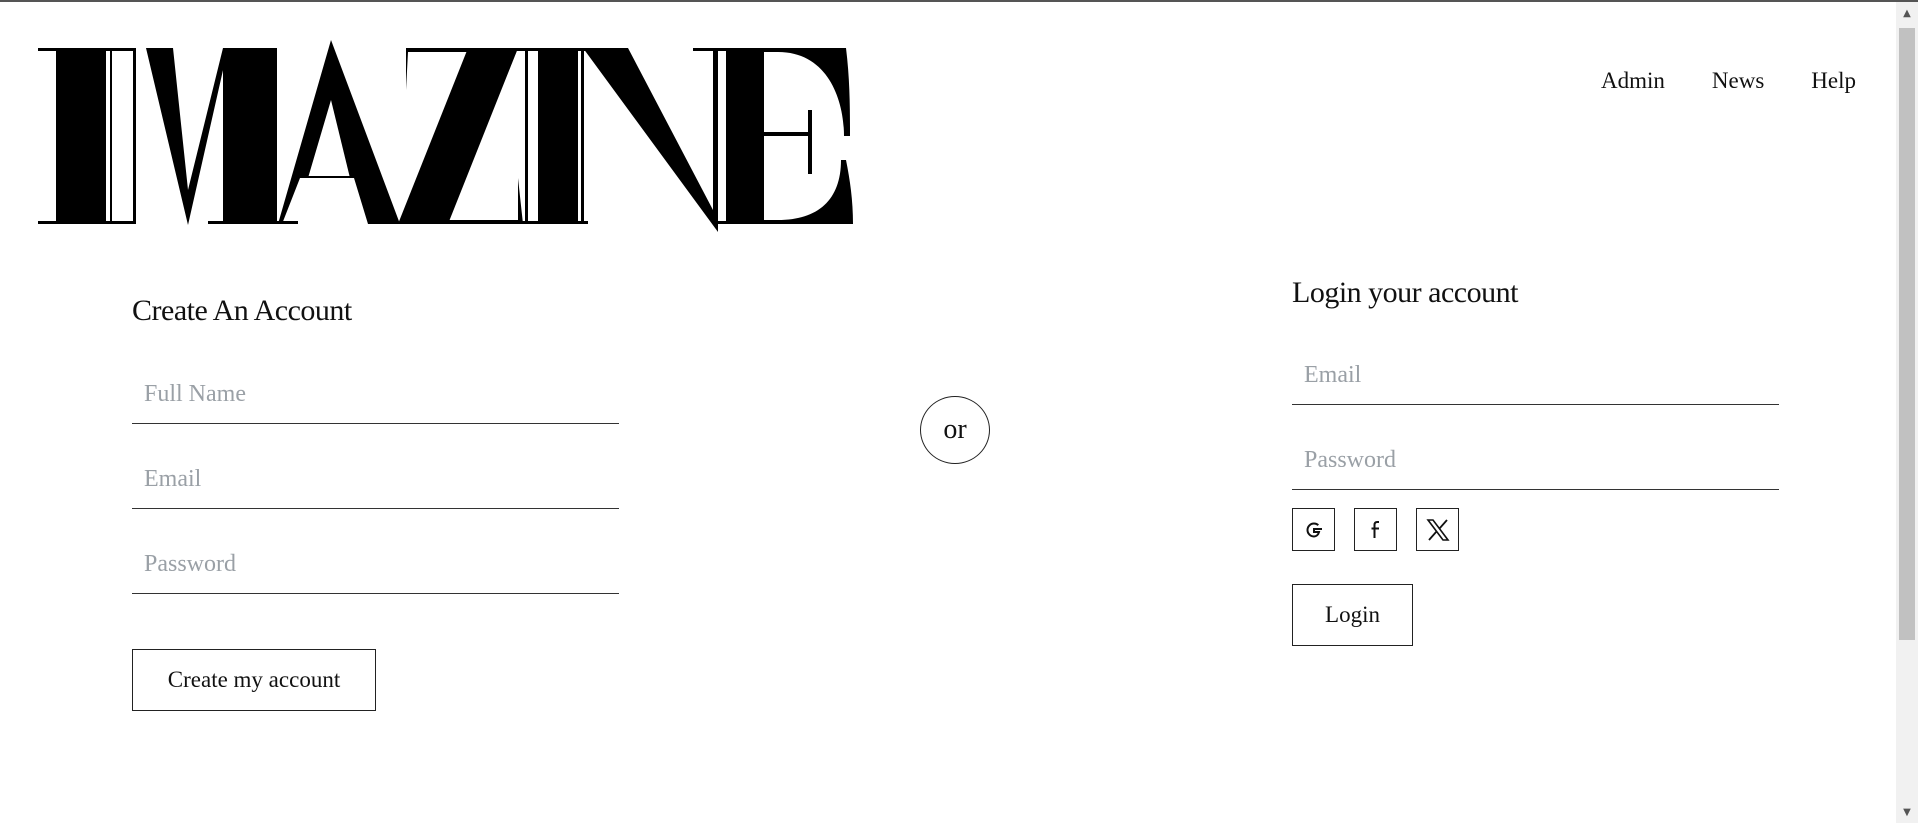 Image resolution: width=1918 pixels, height=823 pixels. What do you see at coordinates (1405, 292) in the screenshot?
I see `login-title: Login your account` at bounding box center [1405, 292].